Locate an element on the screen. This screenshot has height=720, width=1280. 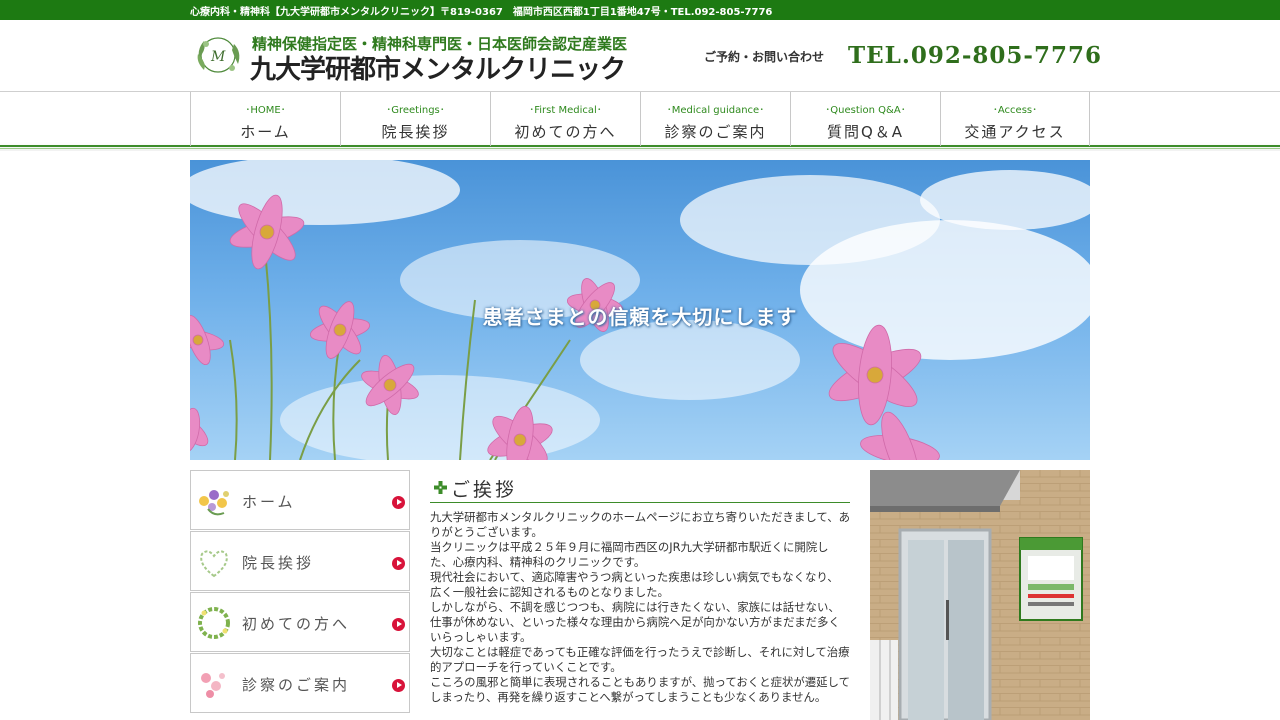
sidebar-item-medical-guidance: 診察のご案内 is located at coordinates (300, 683).